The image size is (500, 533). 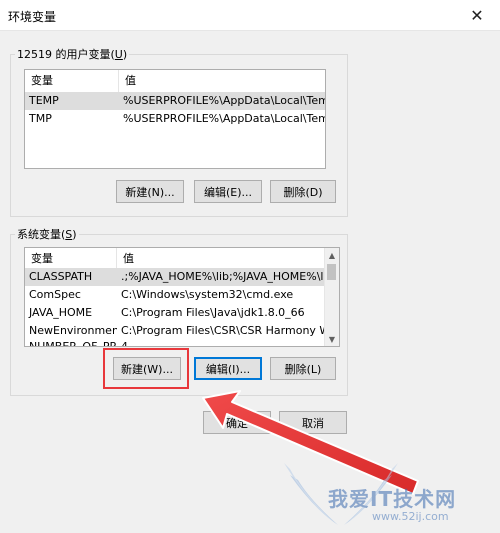 What do you see at coordinates (410, 516) in the screenshot?
I see `watermark-url: www.52ij.com` at bounding box center [410, 516].